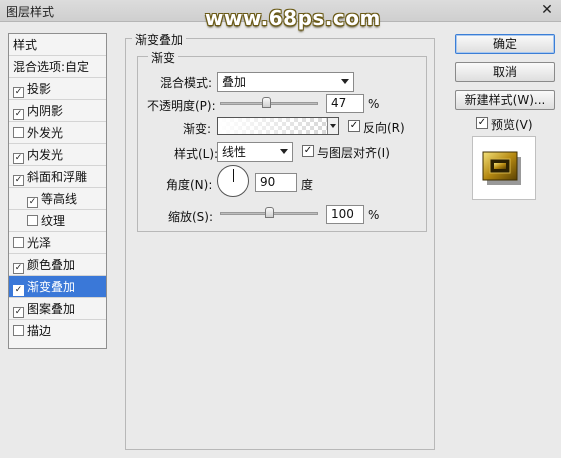 This screenshot has width=561, height=458. I want to click on sidebar-item-label: 颜色叠加, so click(51, 265).